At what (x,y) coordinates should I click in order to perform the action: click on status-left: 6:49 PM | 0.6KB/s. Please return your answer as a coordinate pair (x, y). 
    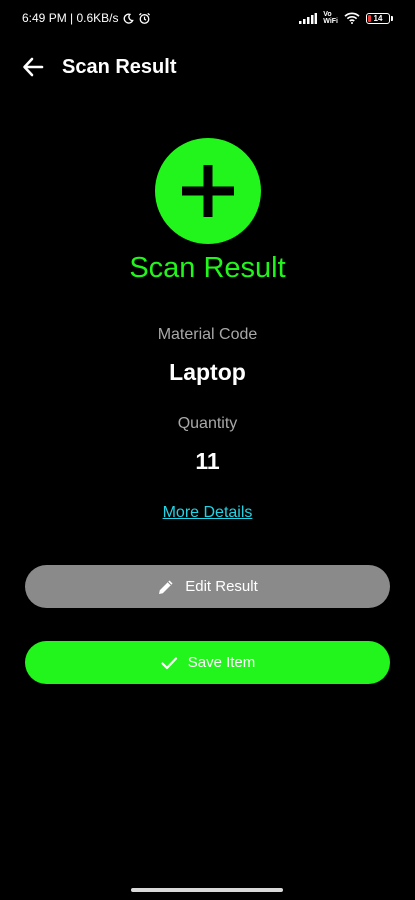
    Looking at the image, I should click on (86, 18).